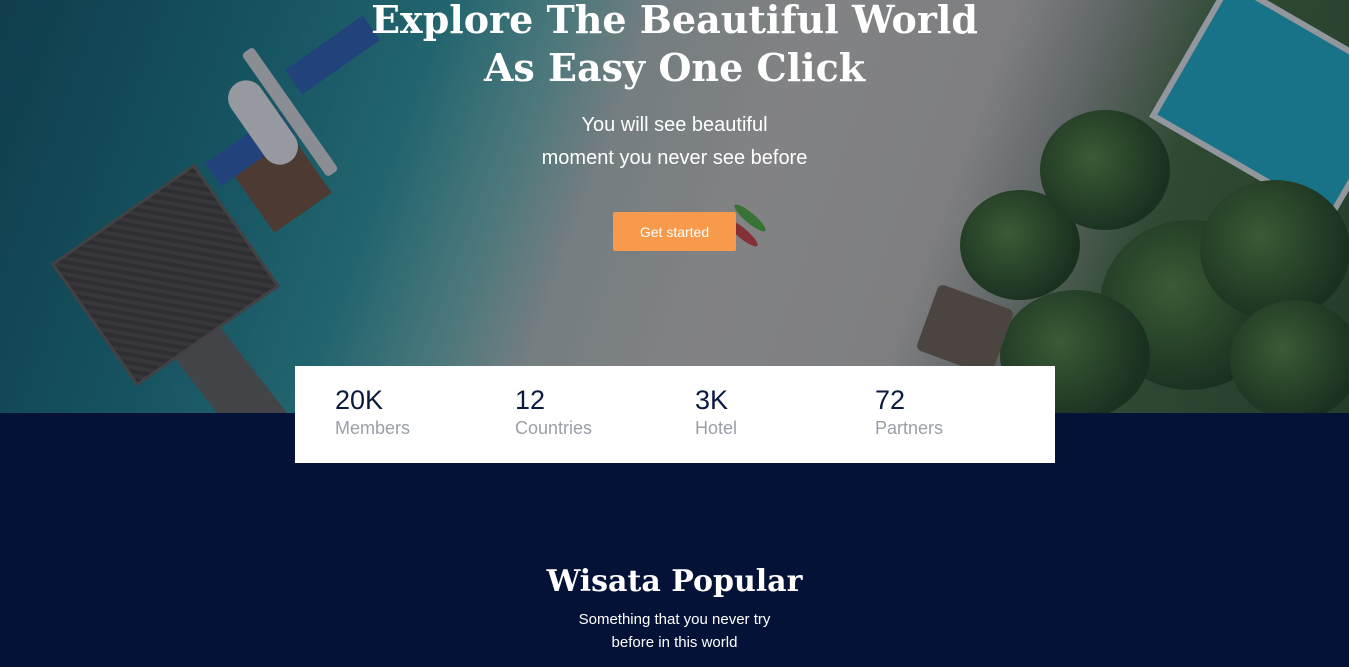  What do you see at coordinates (674, 619) in the screenshot?
I see `section-subtitle-line1: Something that you never try` at bounding box center [674, 619].